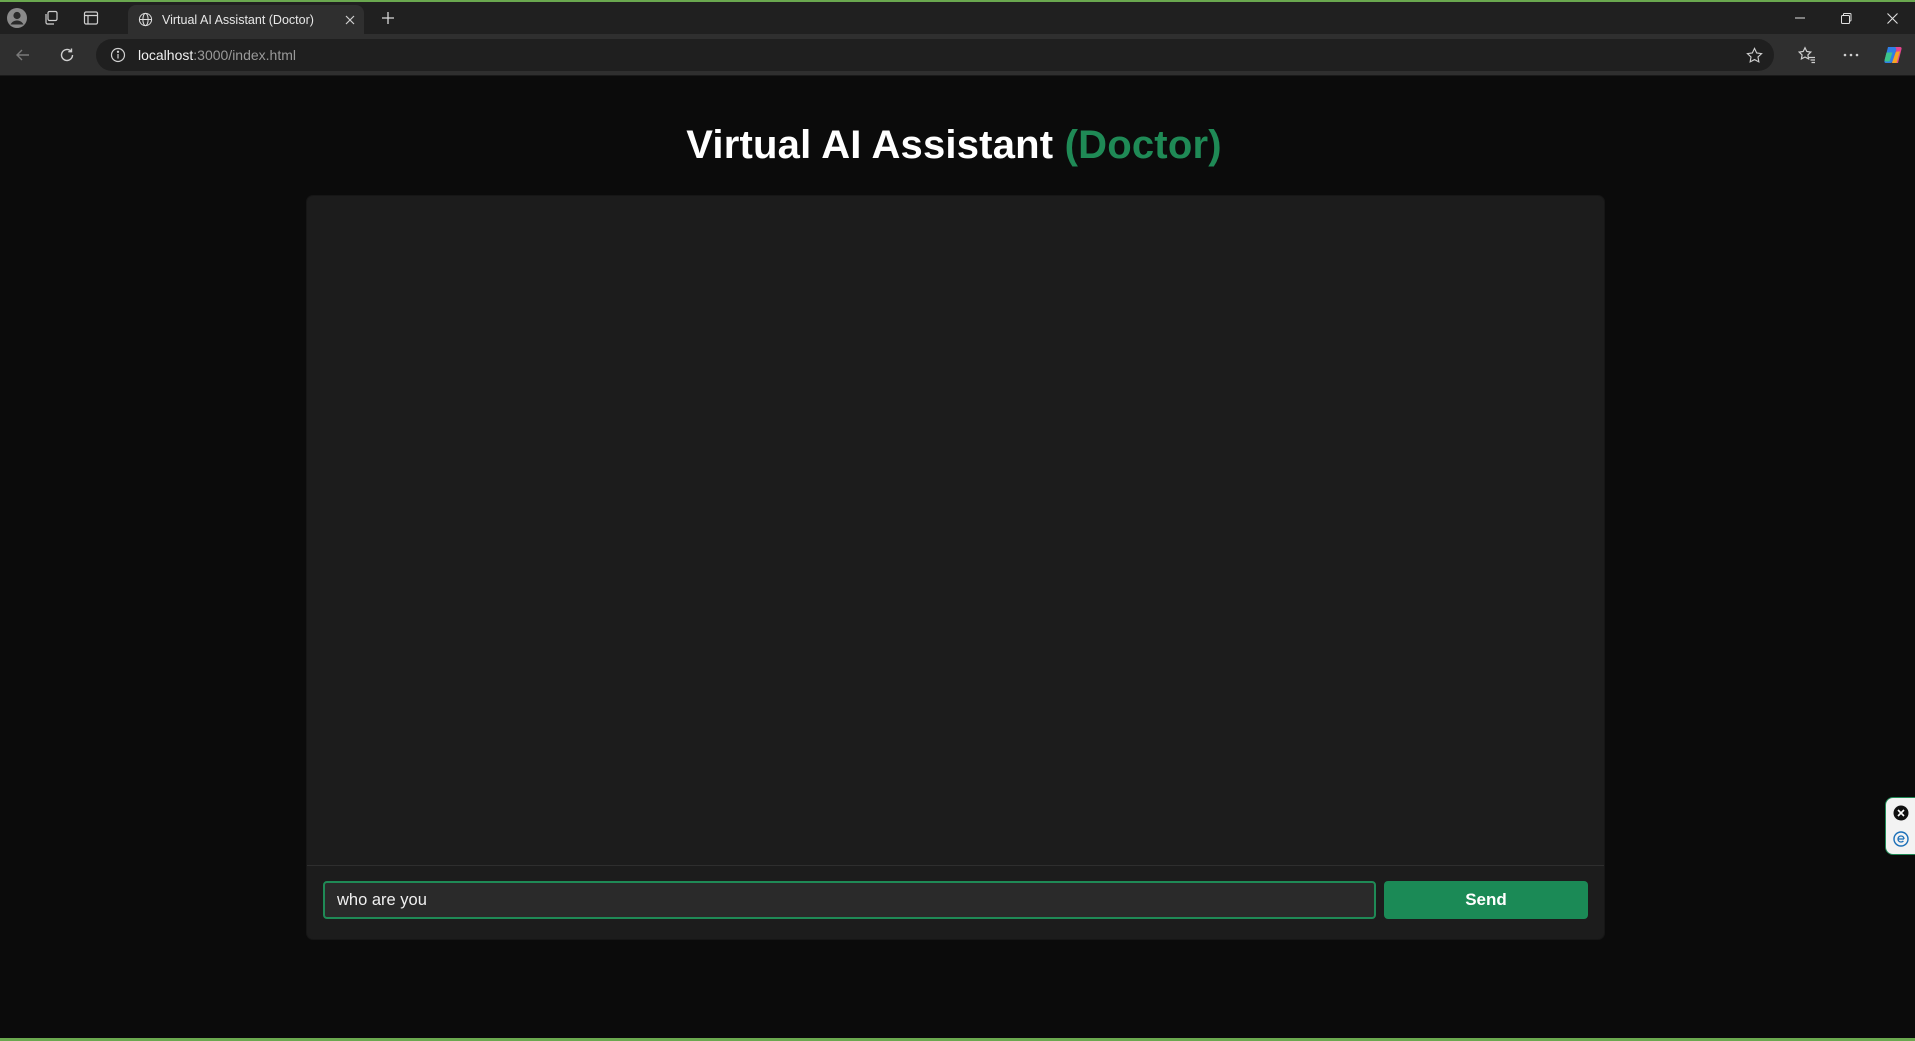 This screenshot has height=1041, width=1915. Describe the element at coordinates (1754, 55) in the screenshot. I see `star-icon` at that location.